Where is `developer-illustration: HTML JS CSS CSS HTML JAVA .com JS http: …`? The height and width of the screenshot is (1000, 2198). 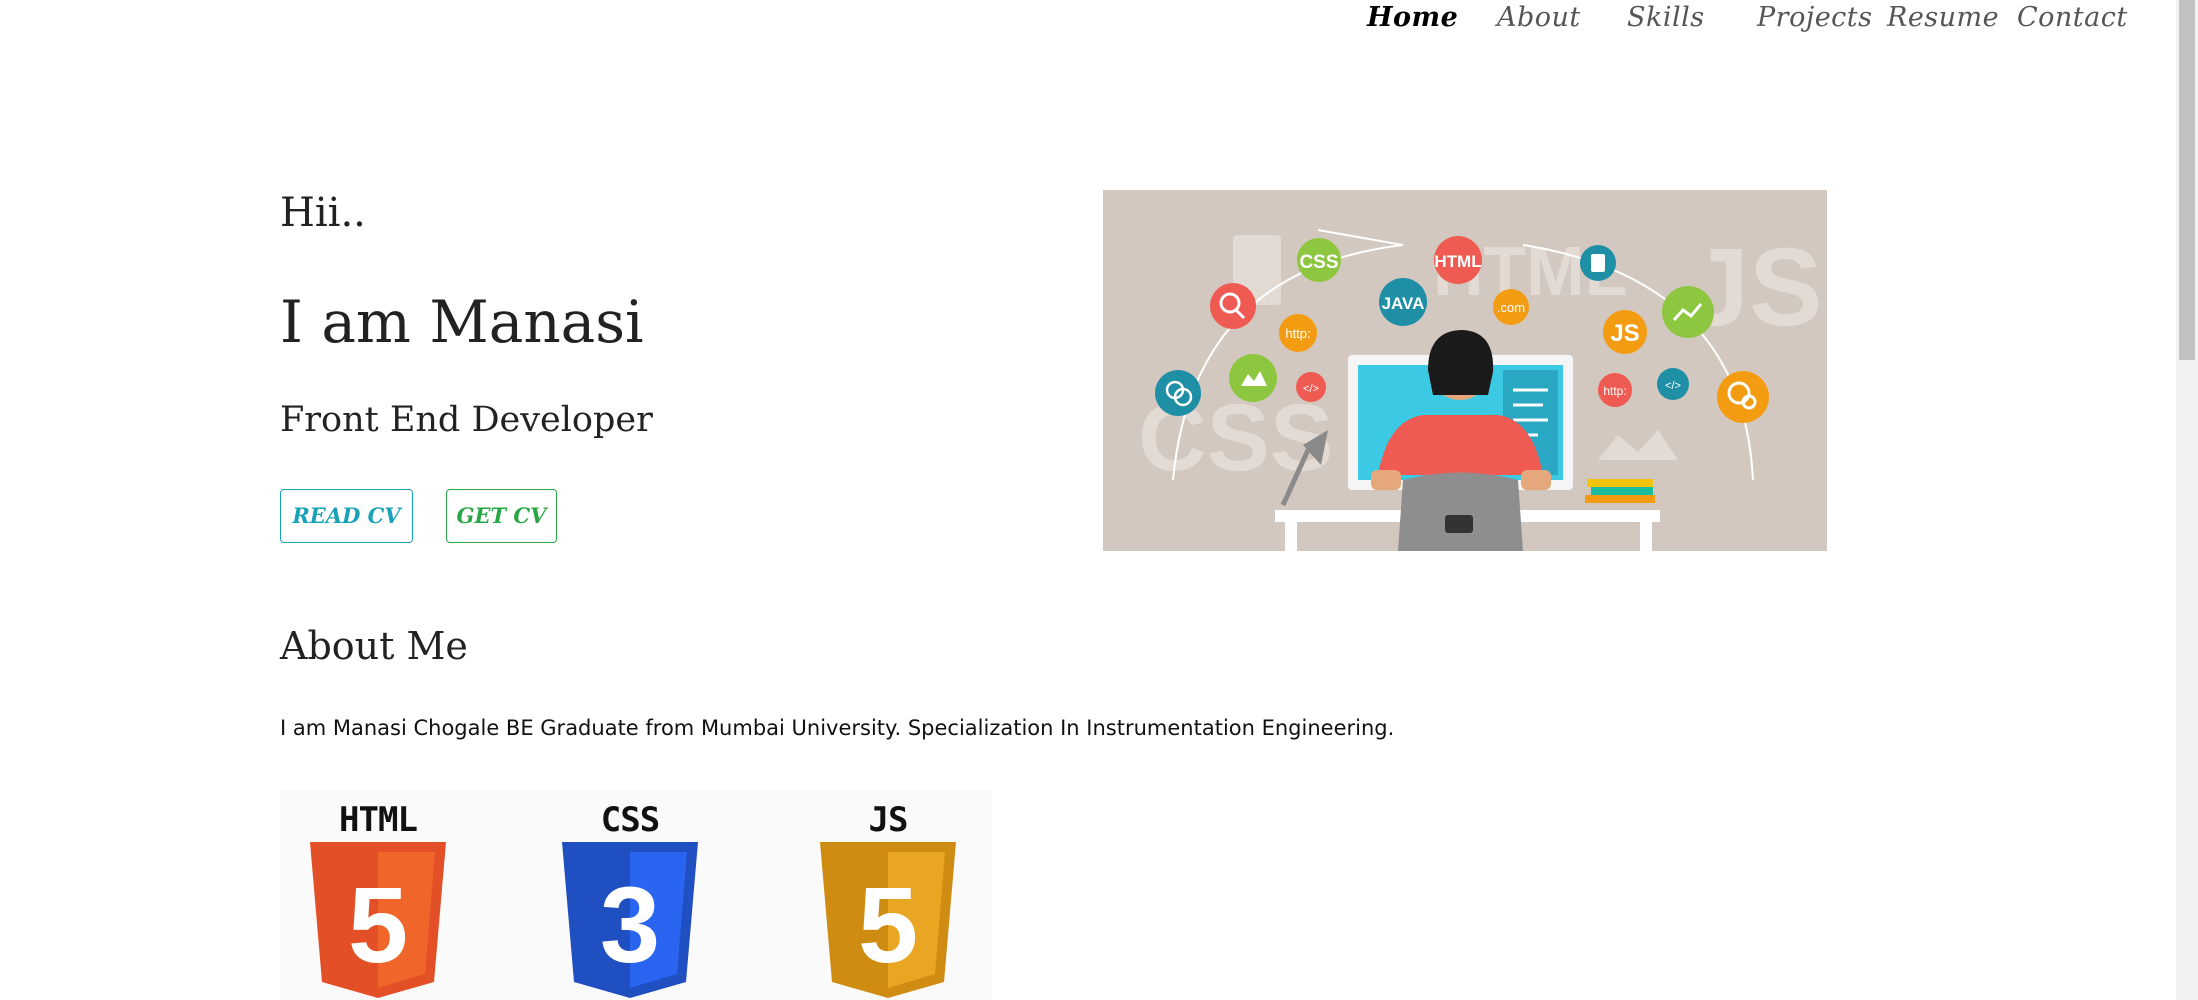
developer-illustration: HTML JS CSS CSS HTML JAVA .com JS http: … is located at coordinates (1465, 370).